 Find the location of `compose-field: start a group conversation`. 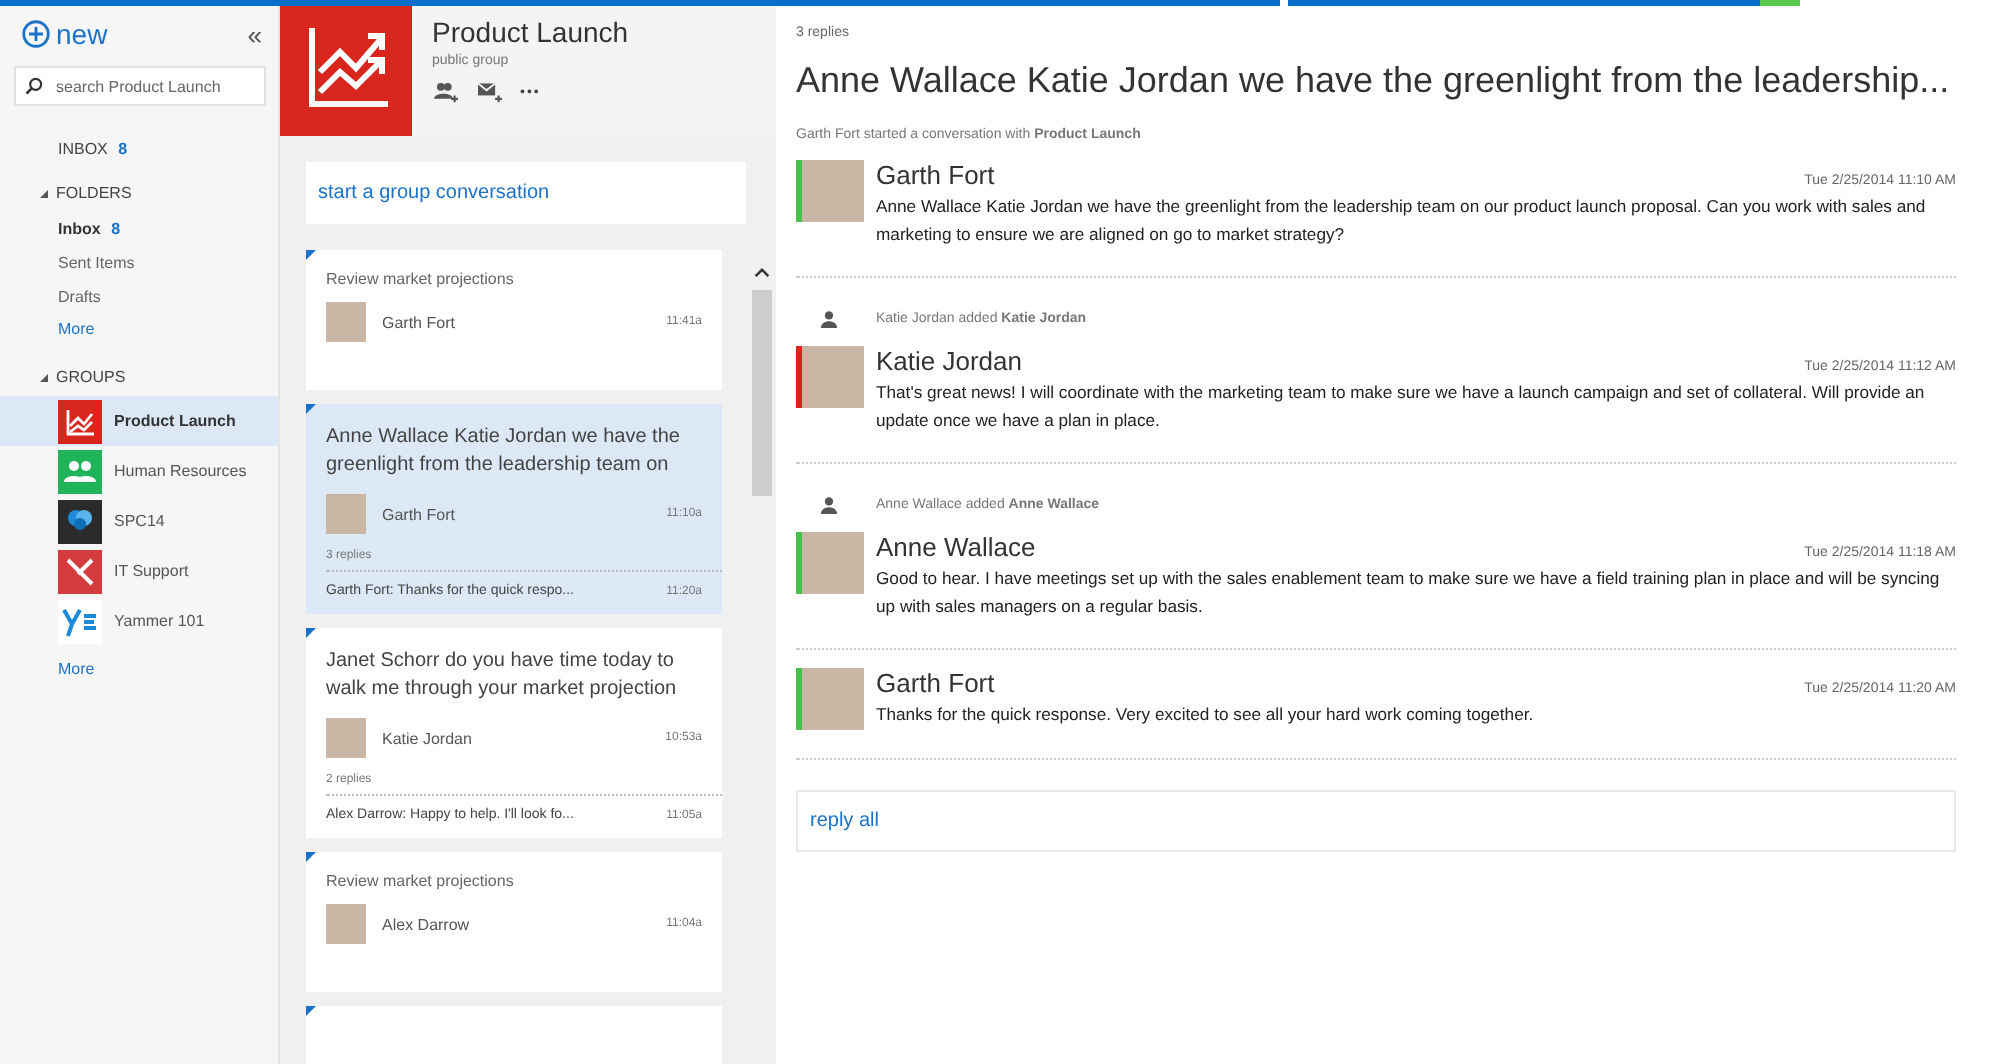

compose-field: start a group conversation is located at coordinates (526, 193).